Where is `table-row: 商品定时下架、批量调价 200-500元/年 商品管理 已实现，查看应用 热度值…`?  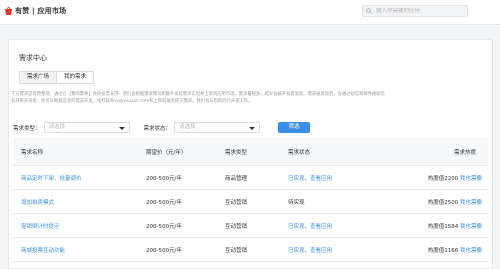 table-row: 商品定时下架、批量调价 200-500元/年 商品管理 已实现，查看应用 热度值… is located at coordinates (250, 178).